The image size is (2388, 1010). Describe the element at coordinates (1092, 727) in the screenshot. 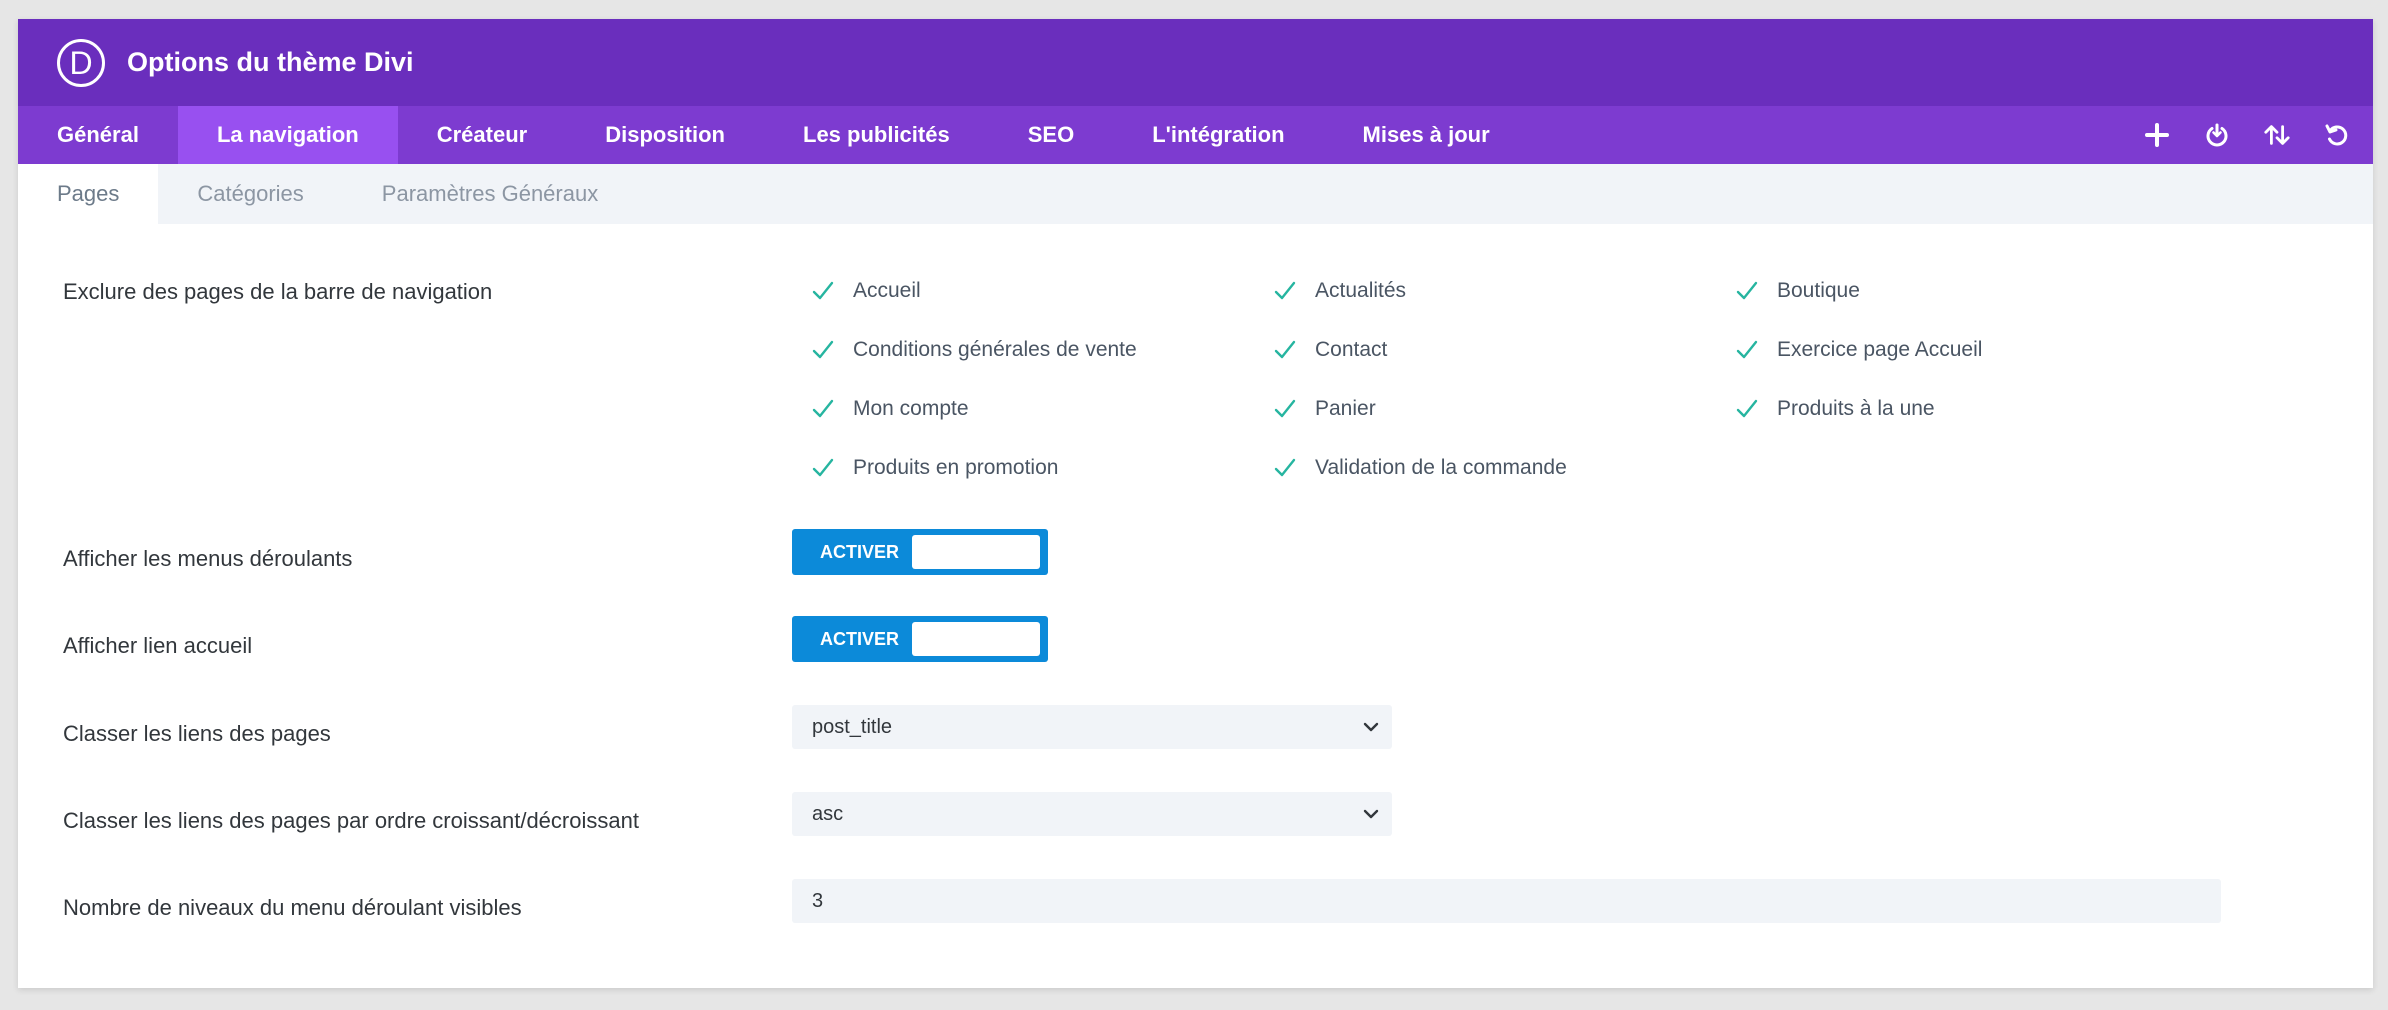

I see `sort-pages-select: post_title` at that location.